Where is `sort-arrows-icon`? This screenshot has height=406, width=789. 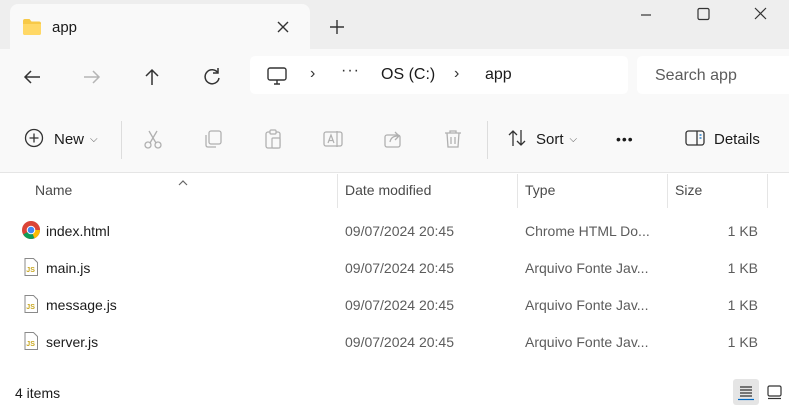 sort-arrows-icon is located at coordinates (517, 139).